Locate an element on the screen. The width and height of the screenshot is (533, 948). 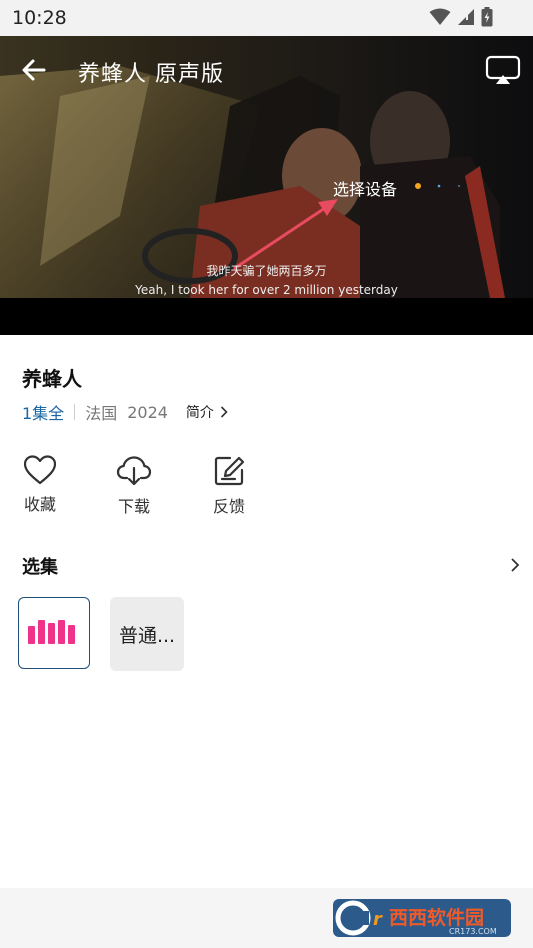
signal-icon is located at coordinates (466, 17).